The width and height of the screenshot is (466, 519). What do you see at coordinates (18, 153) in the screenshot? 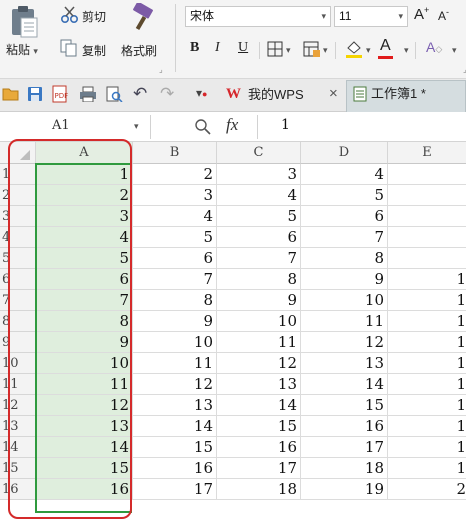
I see `select-all-corner` at bounding box center [18, 153].